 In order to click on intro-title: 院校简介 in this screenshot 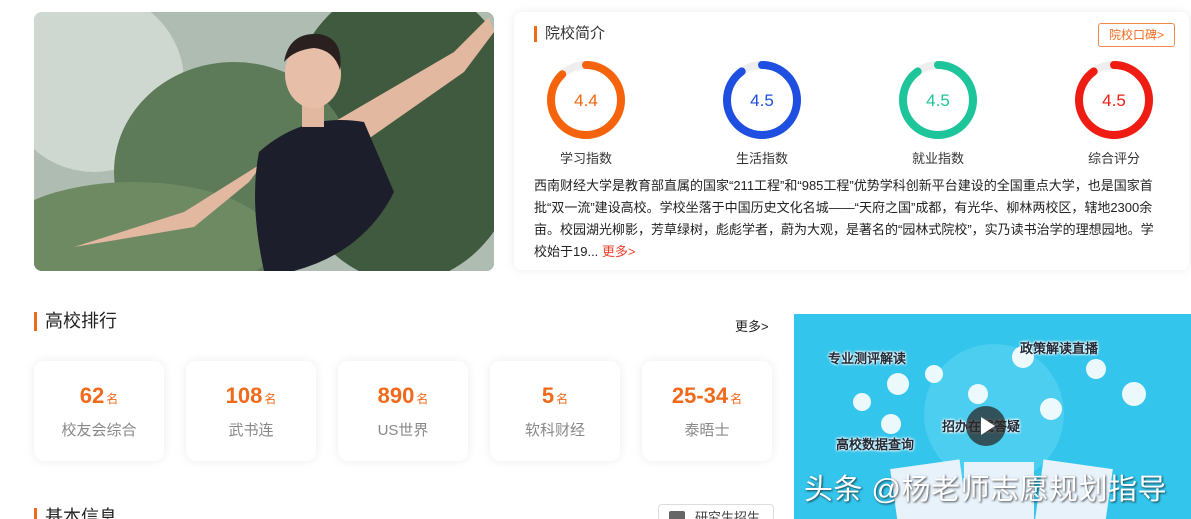, I will do `click(569, 34)`.